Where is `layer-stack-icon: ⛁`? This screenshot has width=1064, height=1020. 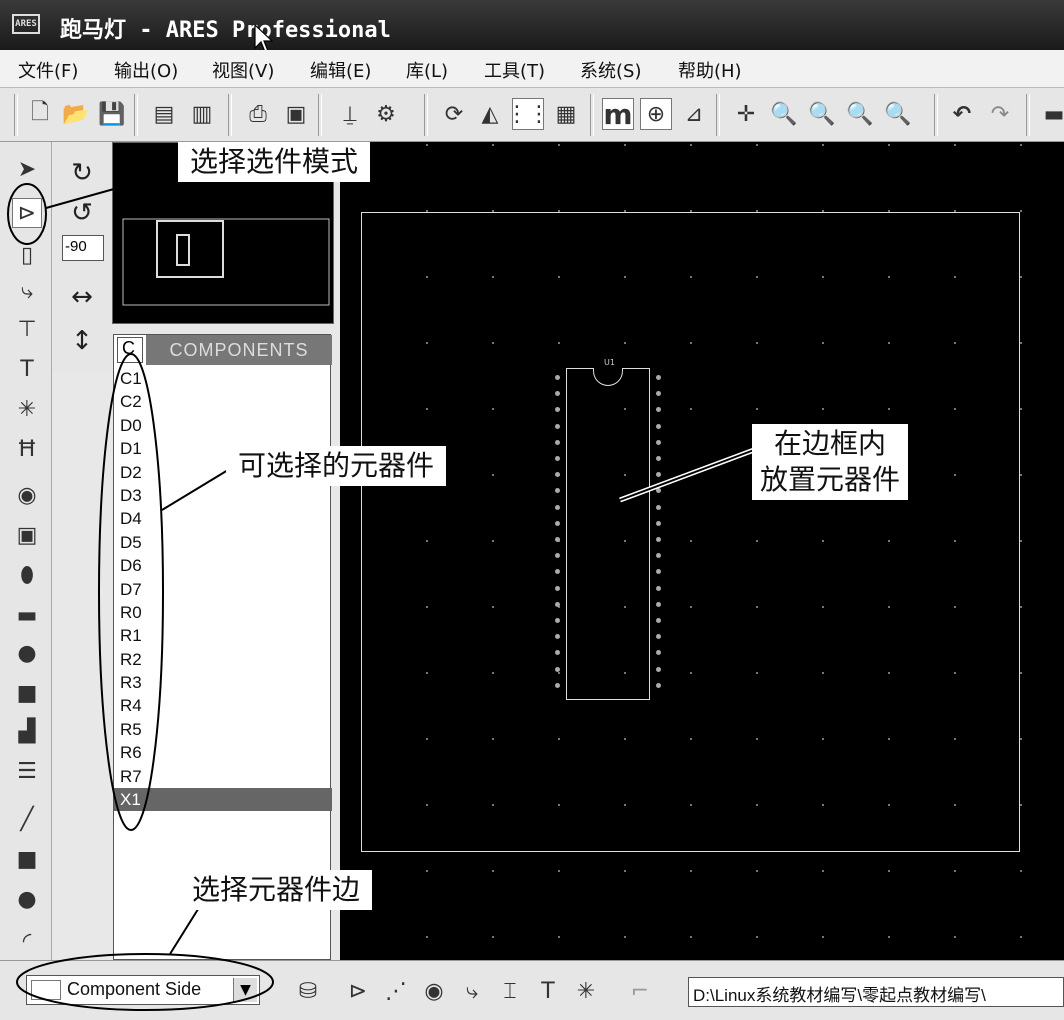
layer-stack-icon: ⛁ is located at coordinates (308, 991).